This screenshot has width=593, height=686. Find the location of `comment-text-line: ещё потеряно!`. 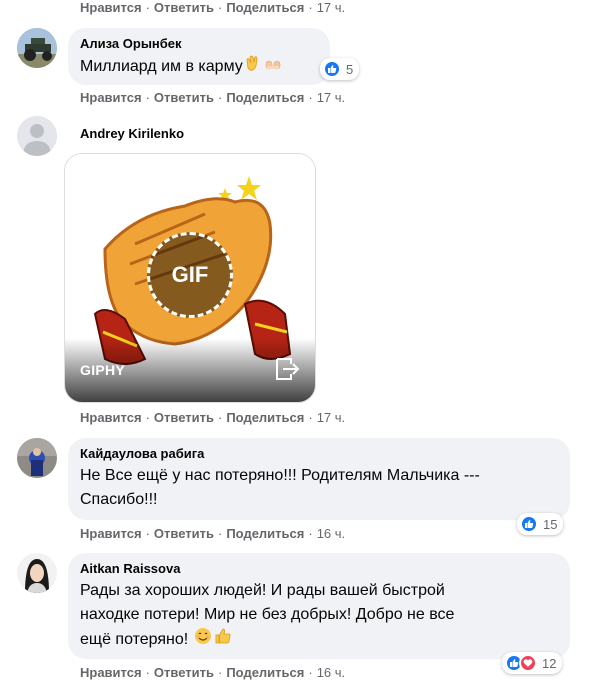

comment-text-line: ещё потеряно! is located at coordinates (134, 639).